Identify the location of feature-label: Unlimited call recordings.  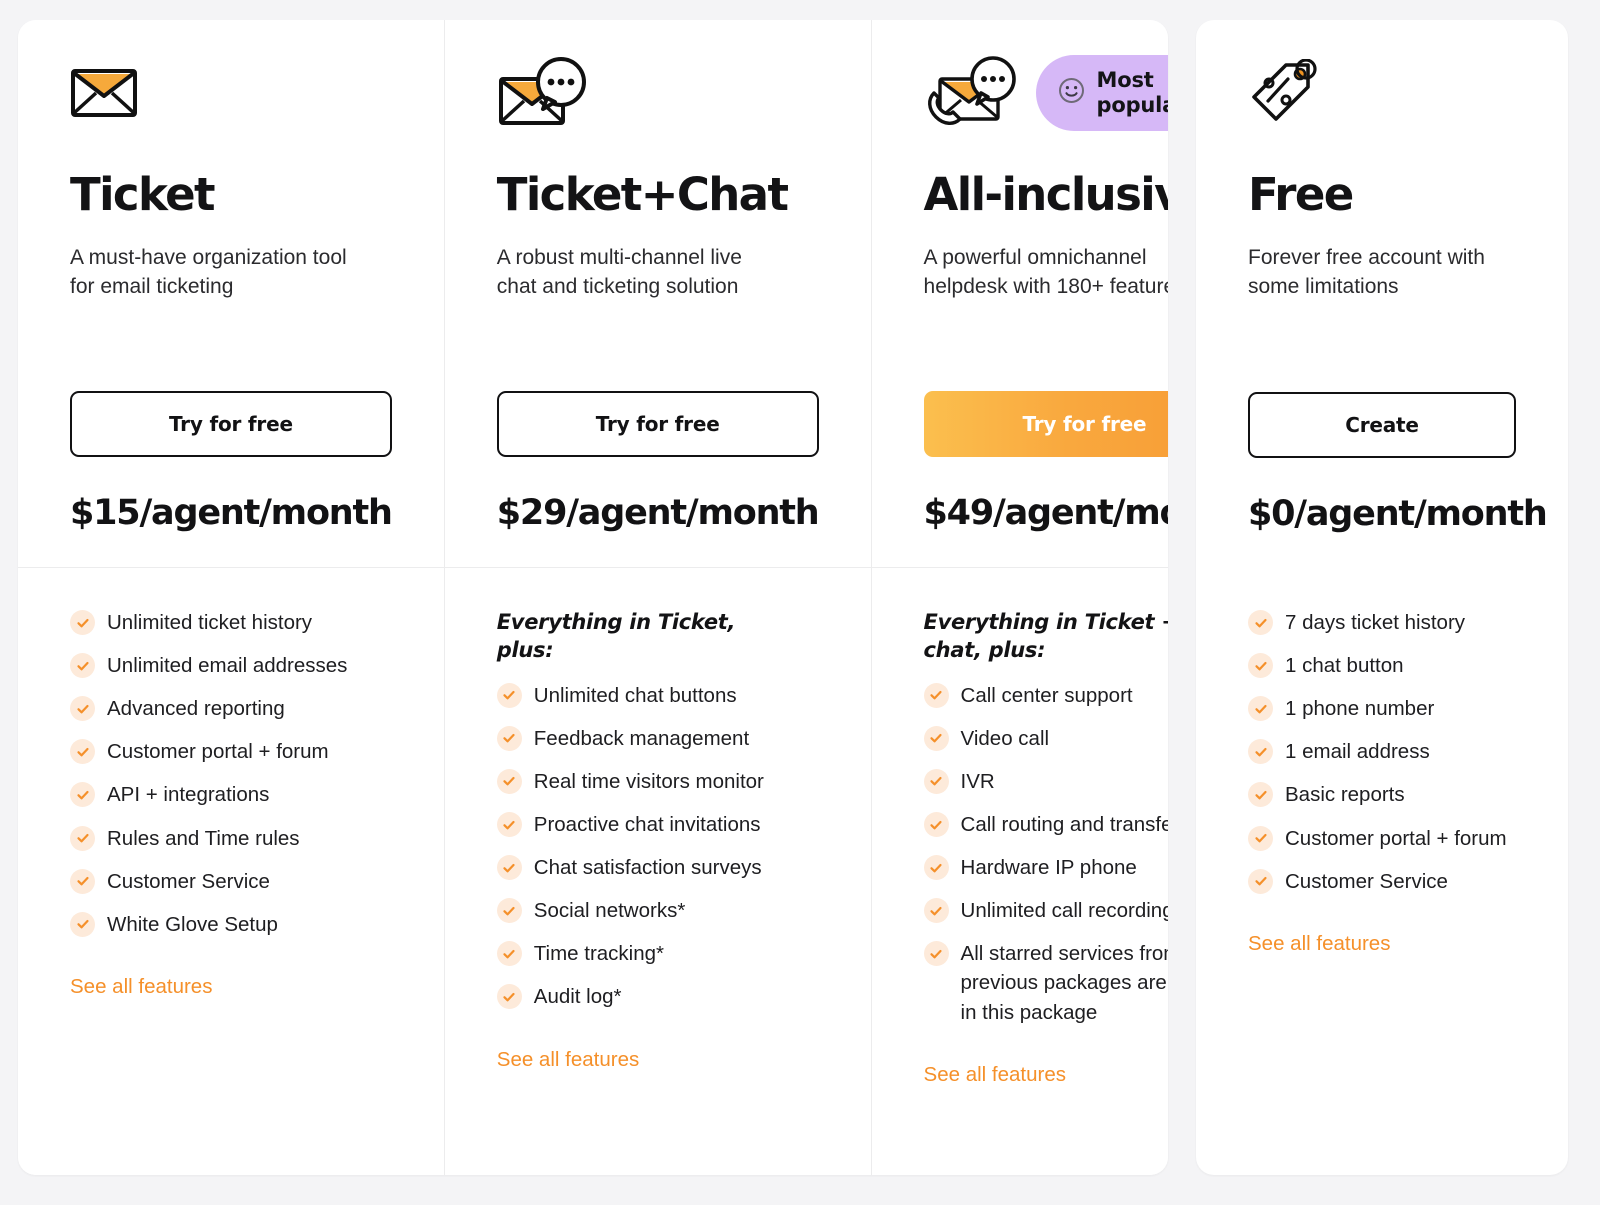
(1064, 911).